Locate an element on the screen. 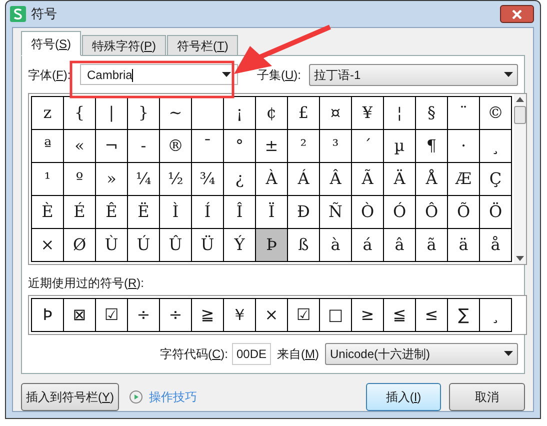 The width and height of the screenshot is (547, 426). symbol-cell: ¯ is located at coordinates (208, 146).